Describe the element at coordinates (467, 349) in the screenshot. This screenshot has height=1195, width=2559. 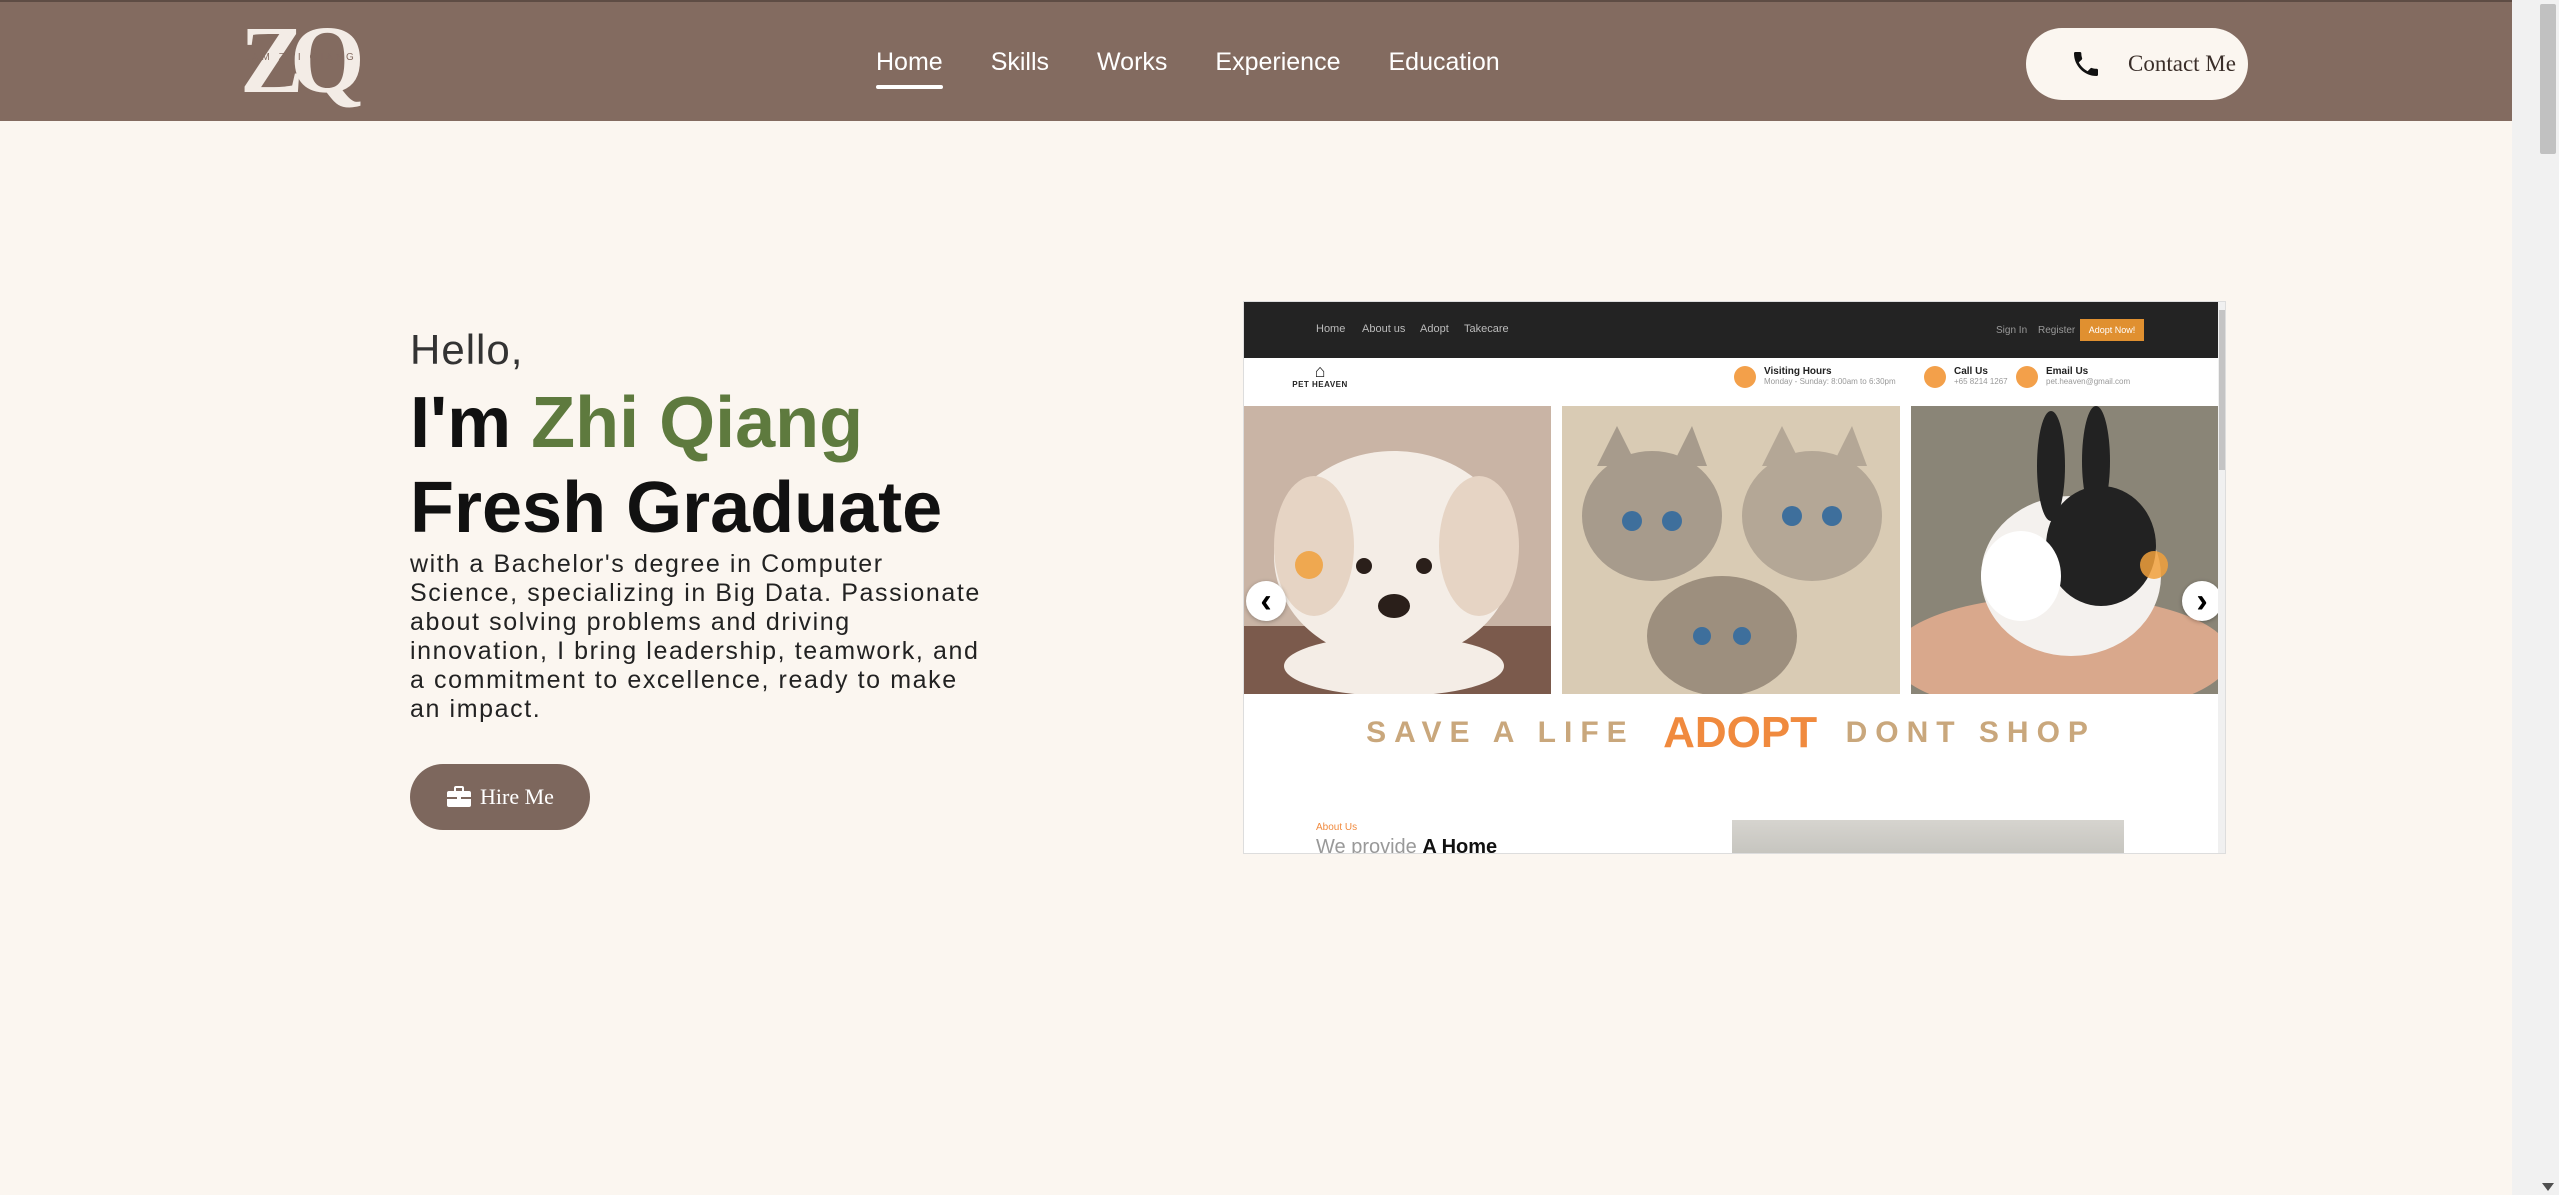
I see `hero-greeting: Hello,` at that location.